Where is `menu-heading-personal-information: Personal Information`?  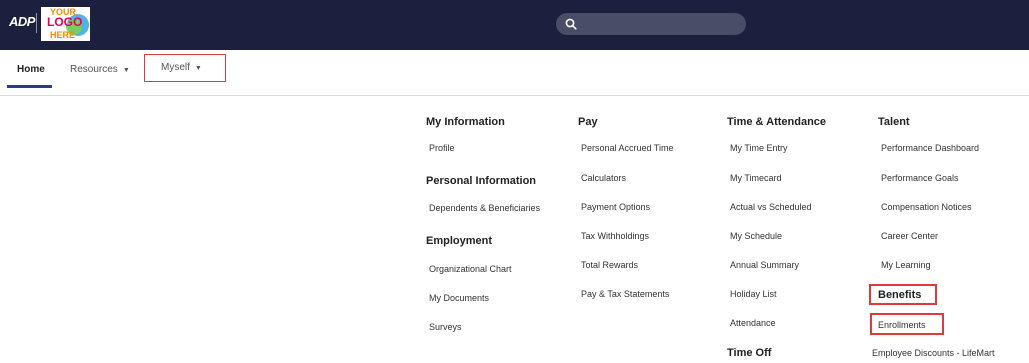
menu-heading-personal-information: Personal Information is located at coordinates (481, 181).